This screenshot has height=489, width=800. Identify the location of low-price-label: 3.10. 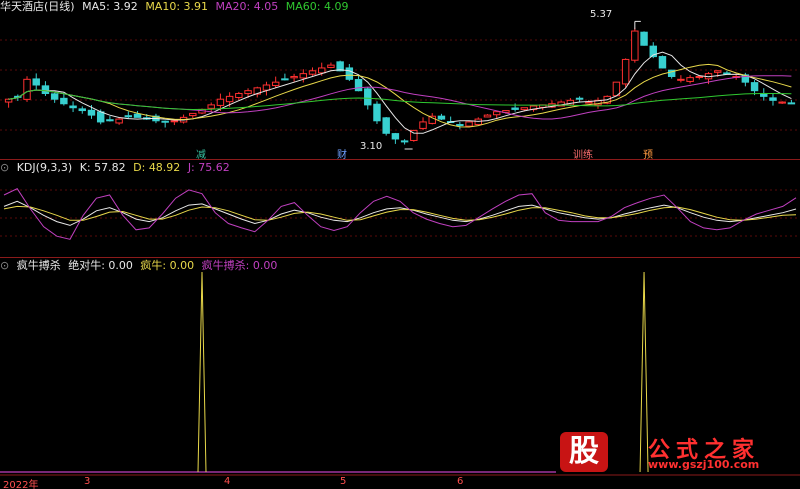
(371, 146).